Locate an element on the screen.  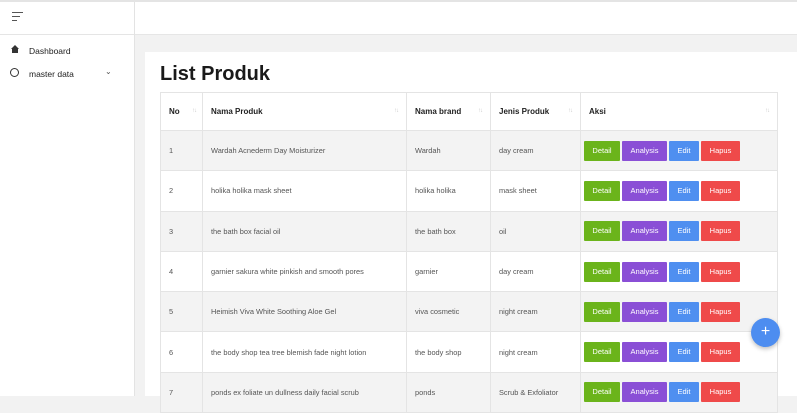
sidebar-header is located at coordinates (67, 18).